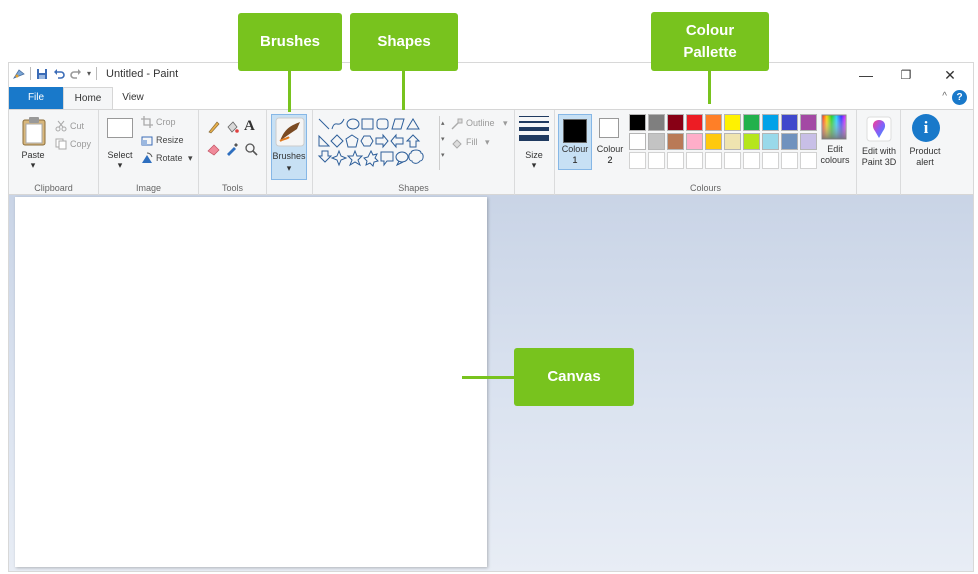 The height and width of the screenshot is (574, 978). Describe the element at coordinates (480, 123) in the screenshot. I see `outline-button: Outline` at that location.